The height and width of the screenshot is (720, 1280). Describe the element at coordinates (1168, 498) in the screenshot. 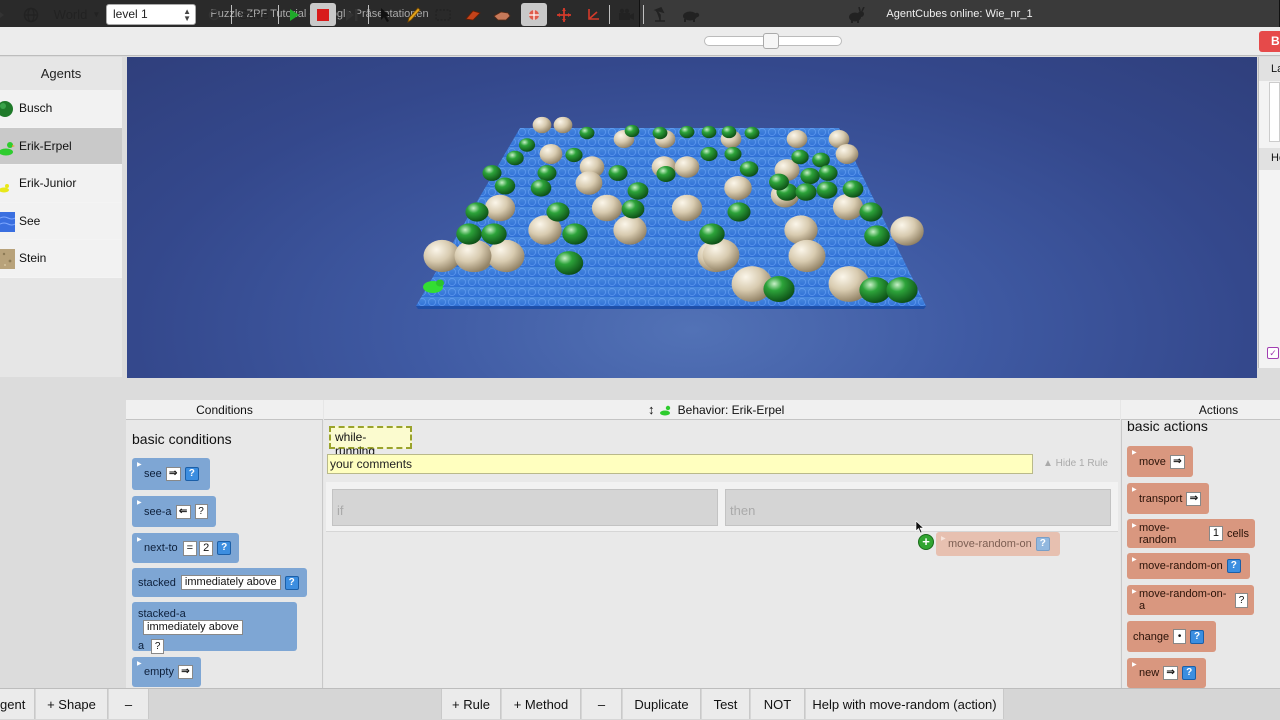

I see `action-transport: ▶ transport ⇒` at that location.